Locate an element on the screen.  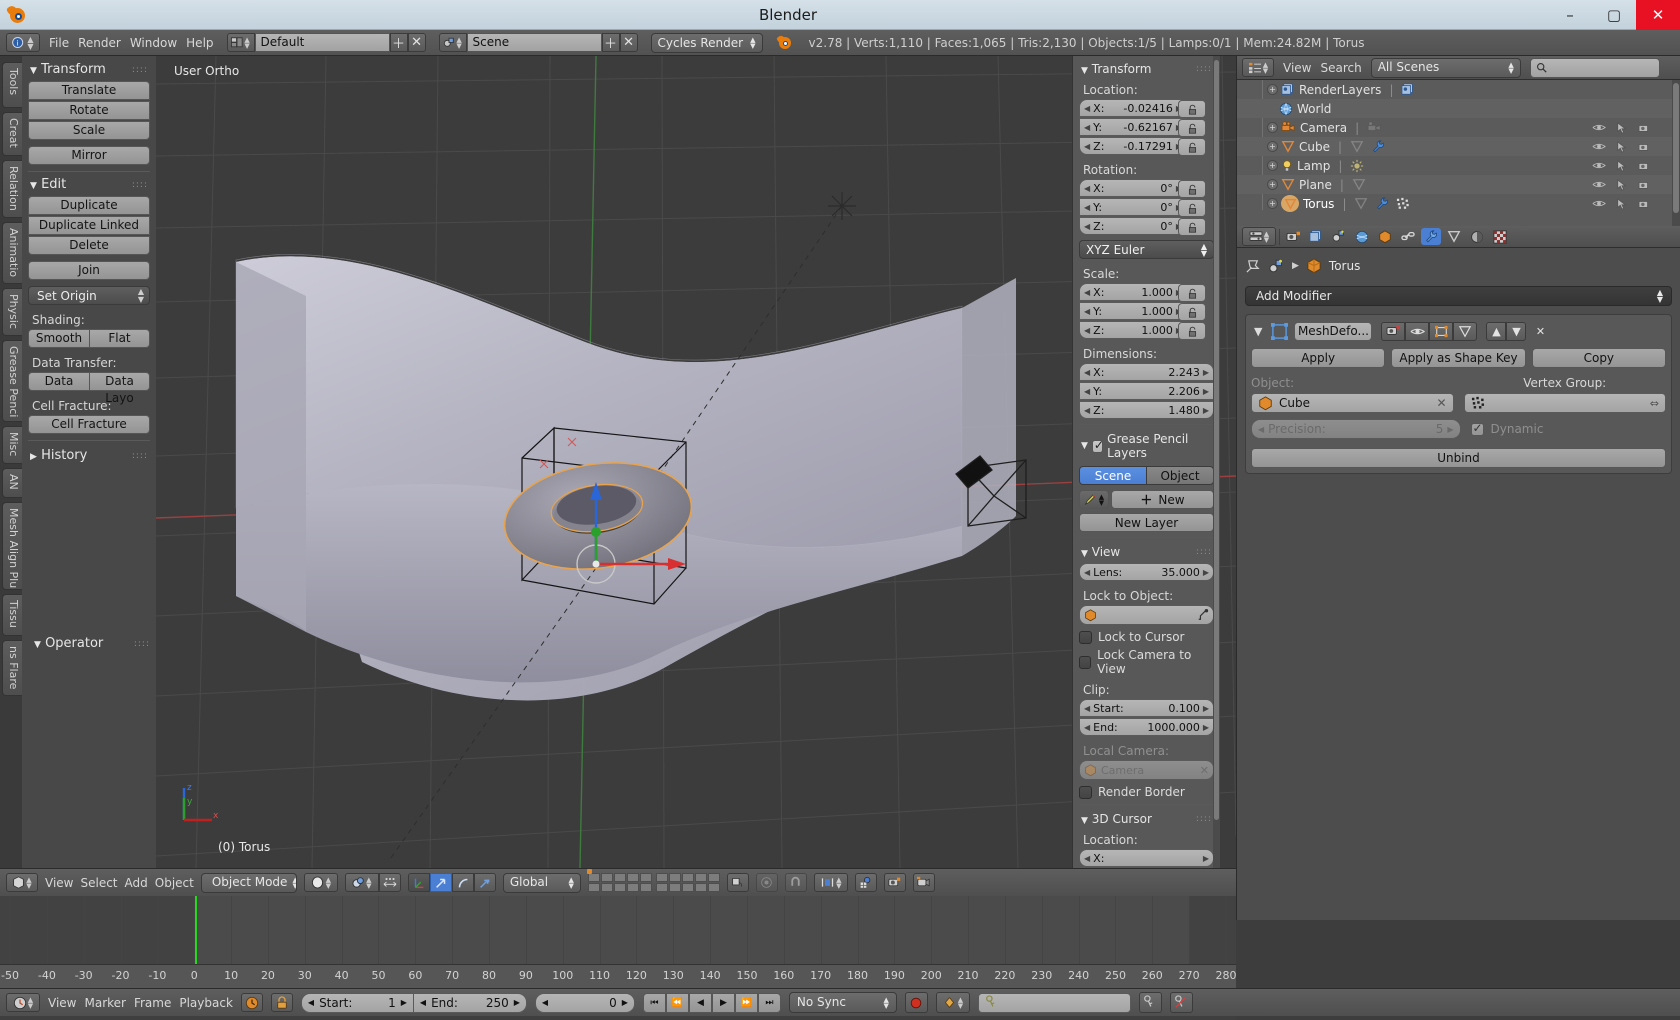
viewport-shading-dropdown: ▲ ▼ is located at coordinates (320, 882).